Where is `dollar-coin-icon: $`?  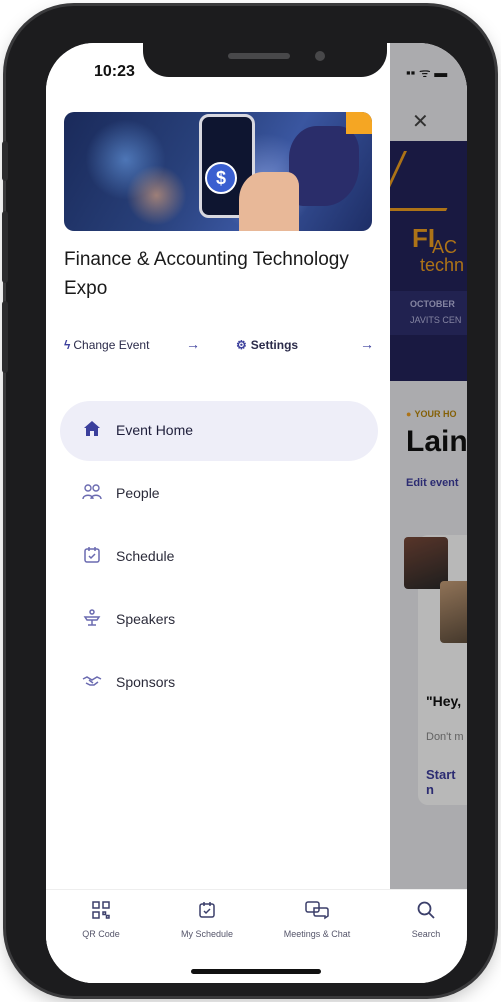
dollar-coin-icon: $ is located at coordinates (221, 178).